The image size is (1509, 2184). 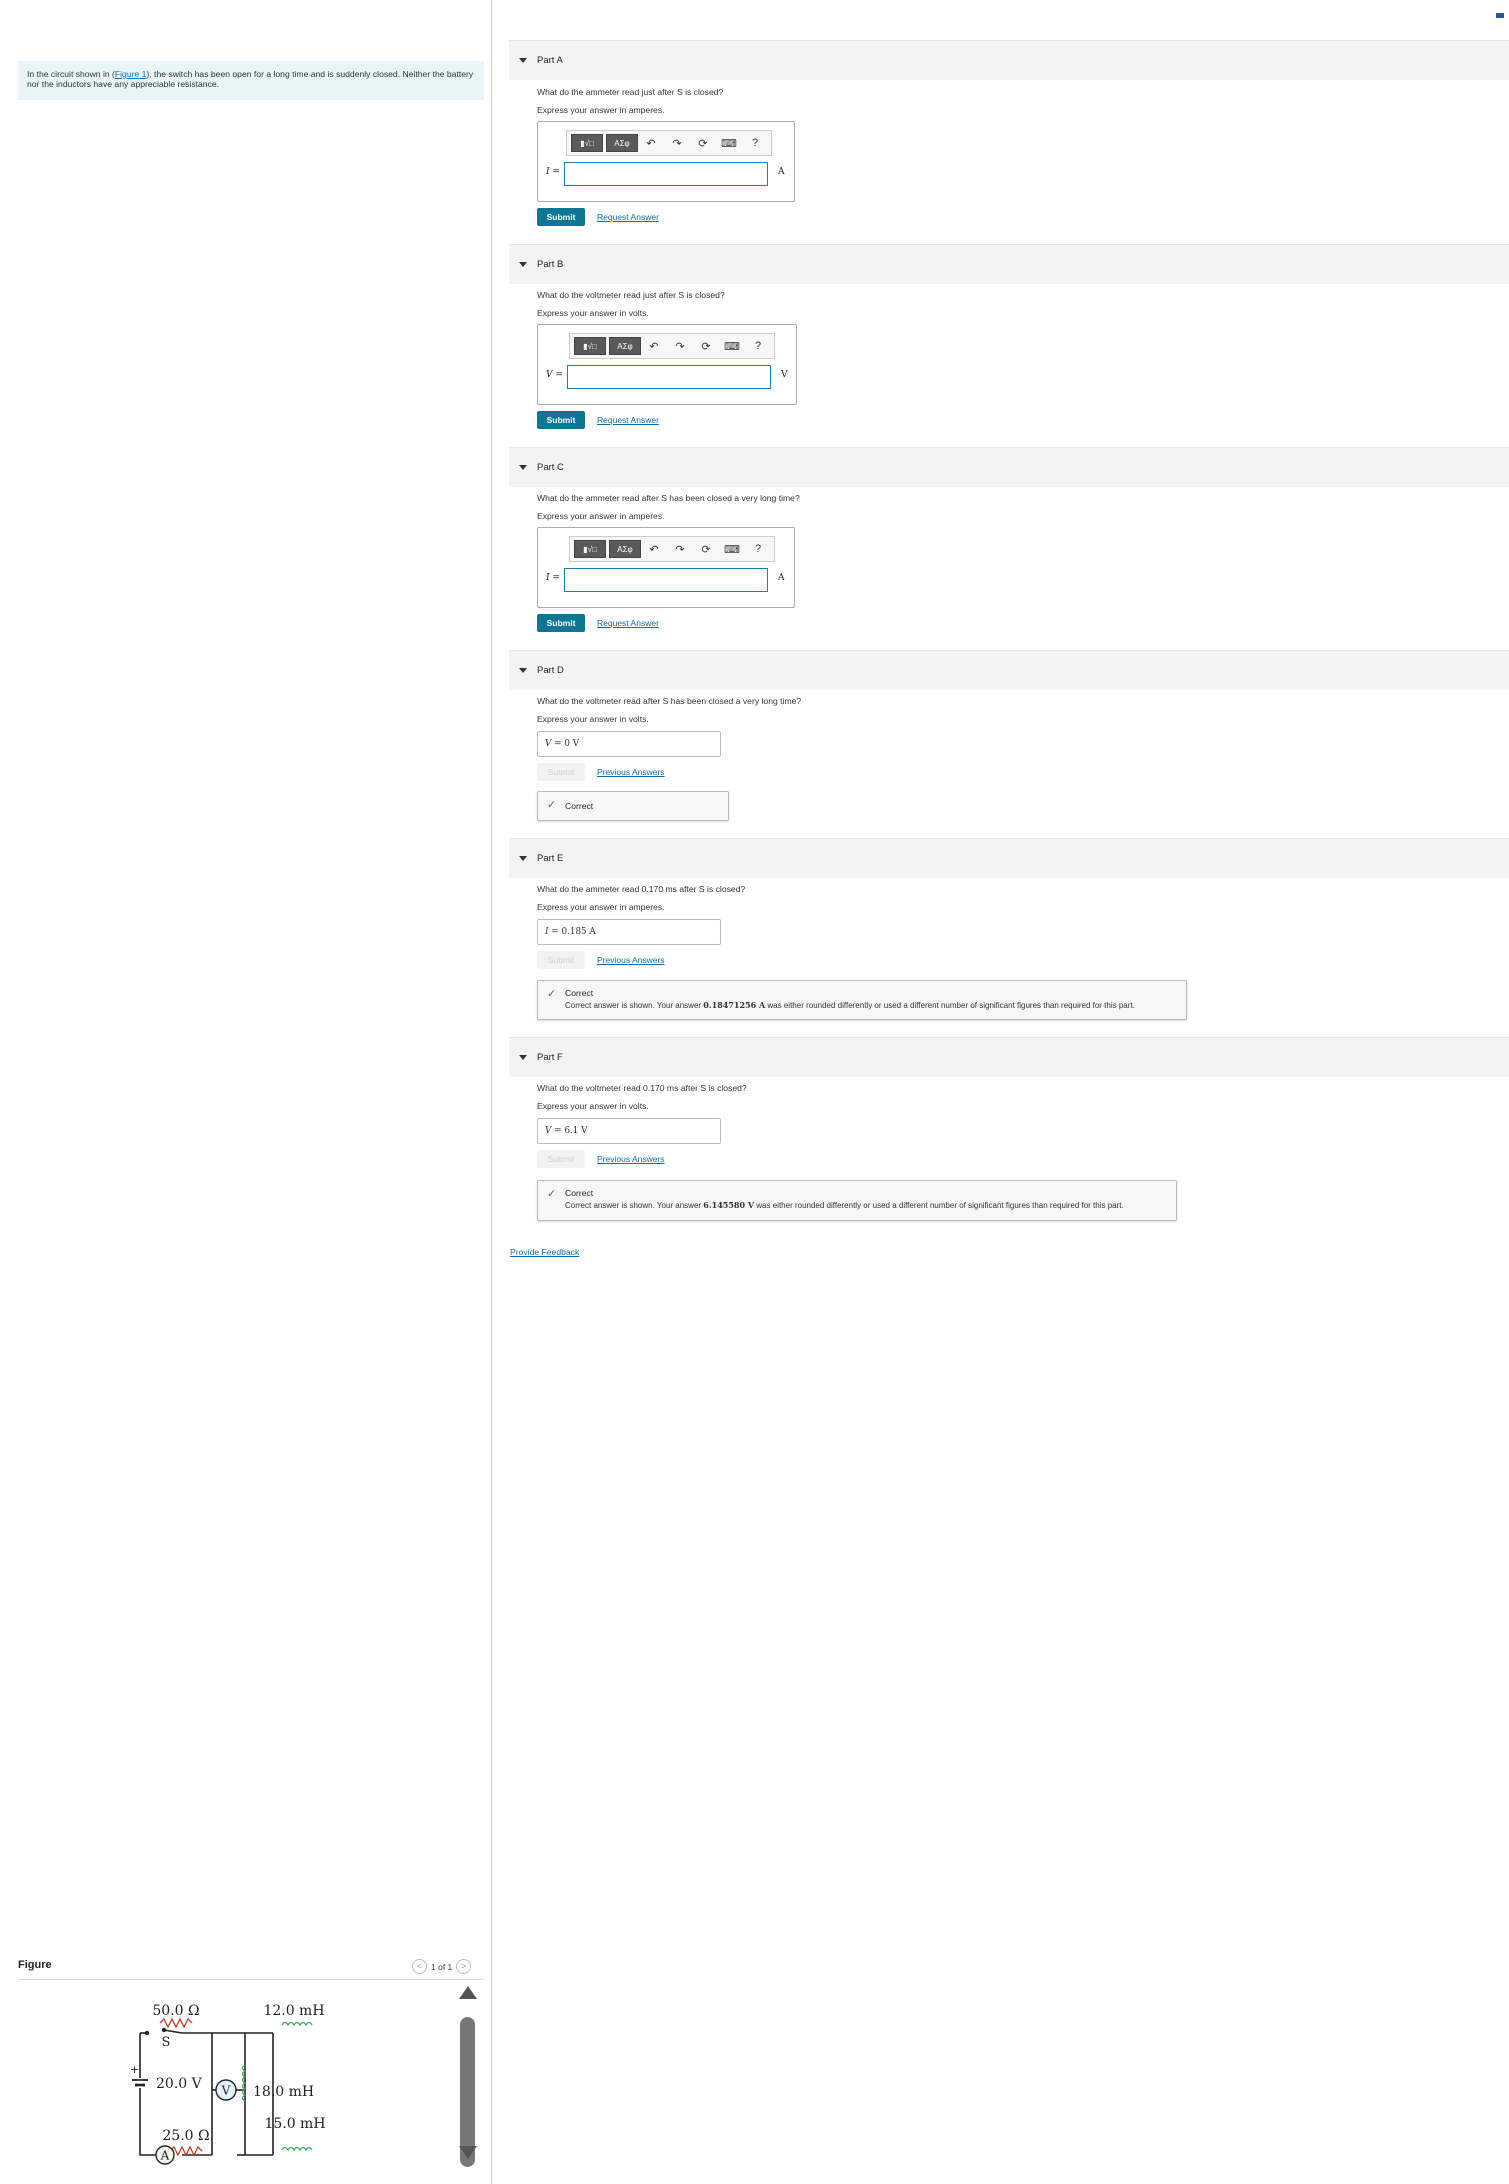 I want to click on menu-icon, so click(x=1500, y=15).